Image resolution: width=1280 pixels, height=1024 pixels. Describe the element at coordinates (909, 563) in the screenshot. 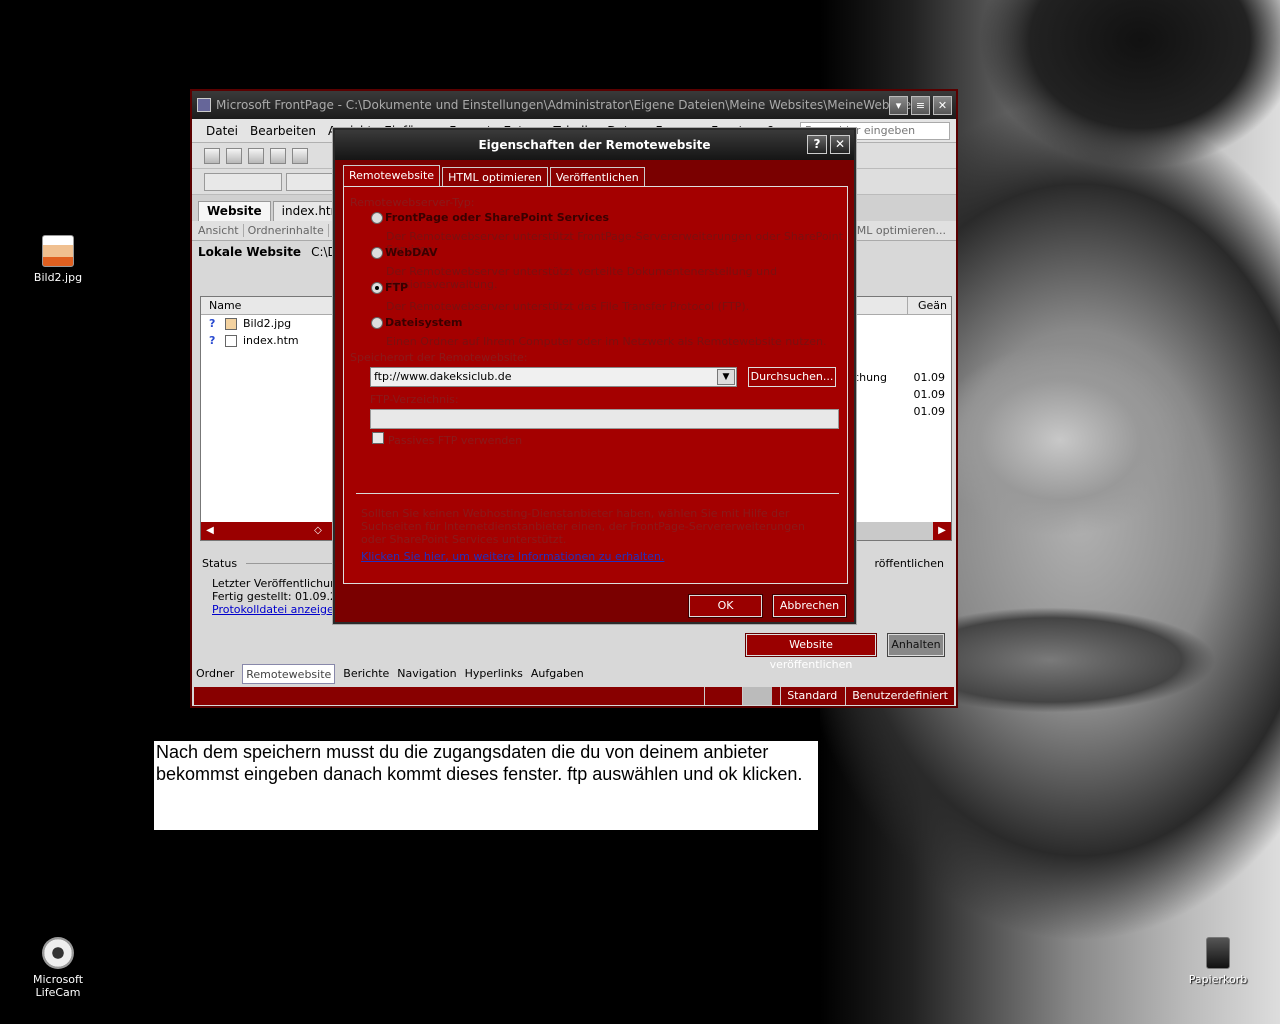

I see `publish-section-label: röffentlichen` at that location.